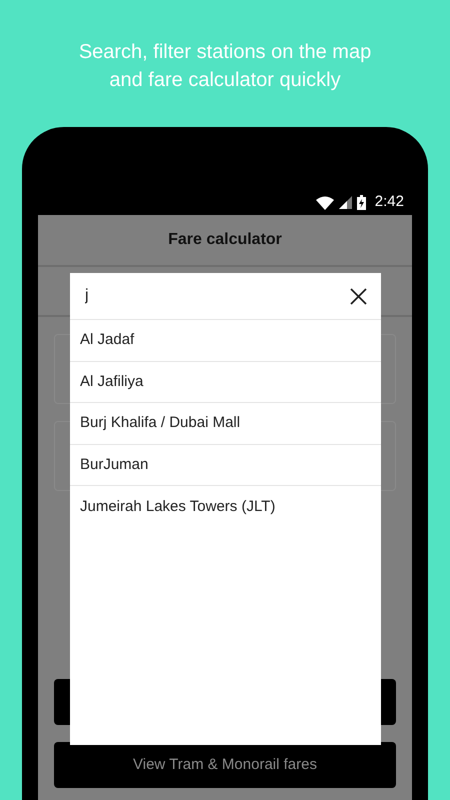 The image size is (450, 800). Describe the element at coordinates (358, 296) in the screenshot. I see `close-icon` at that location.